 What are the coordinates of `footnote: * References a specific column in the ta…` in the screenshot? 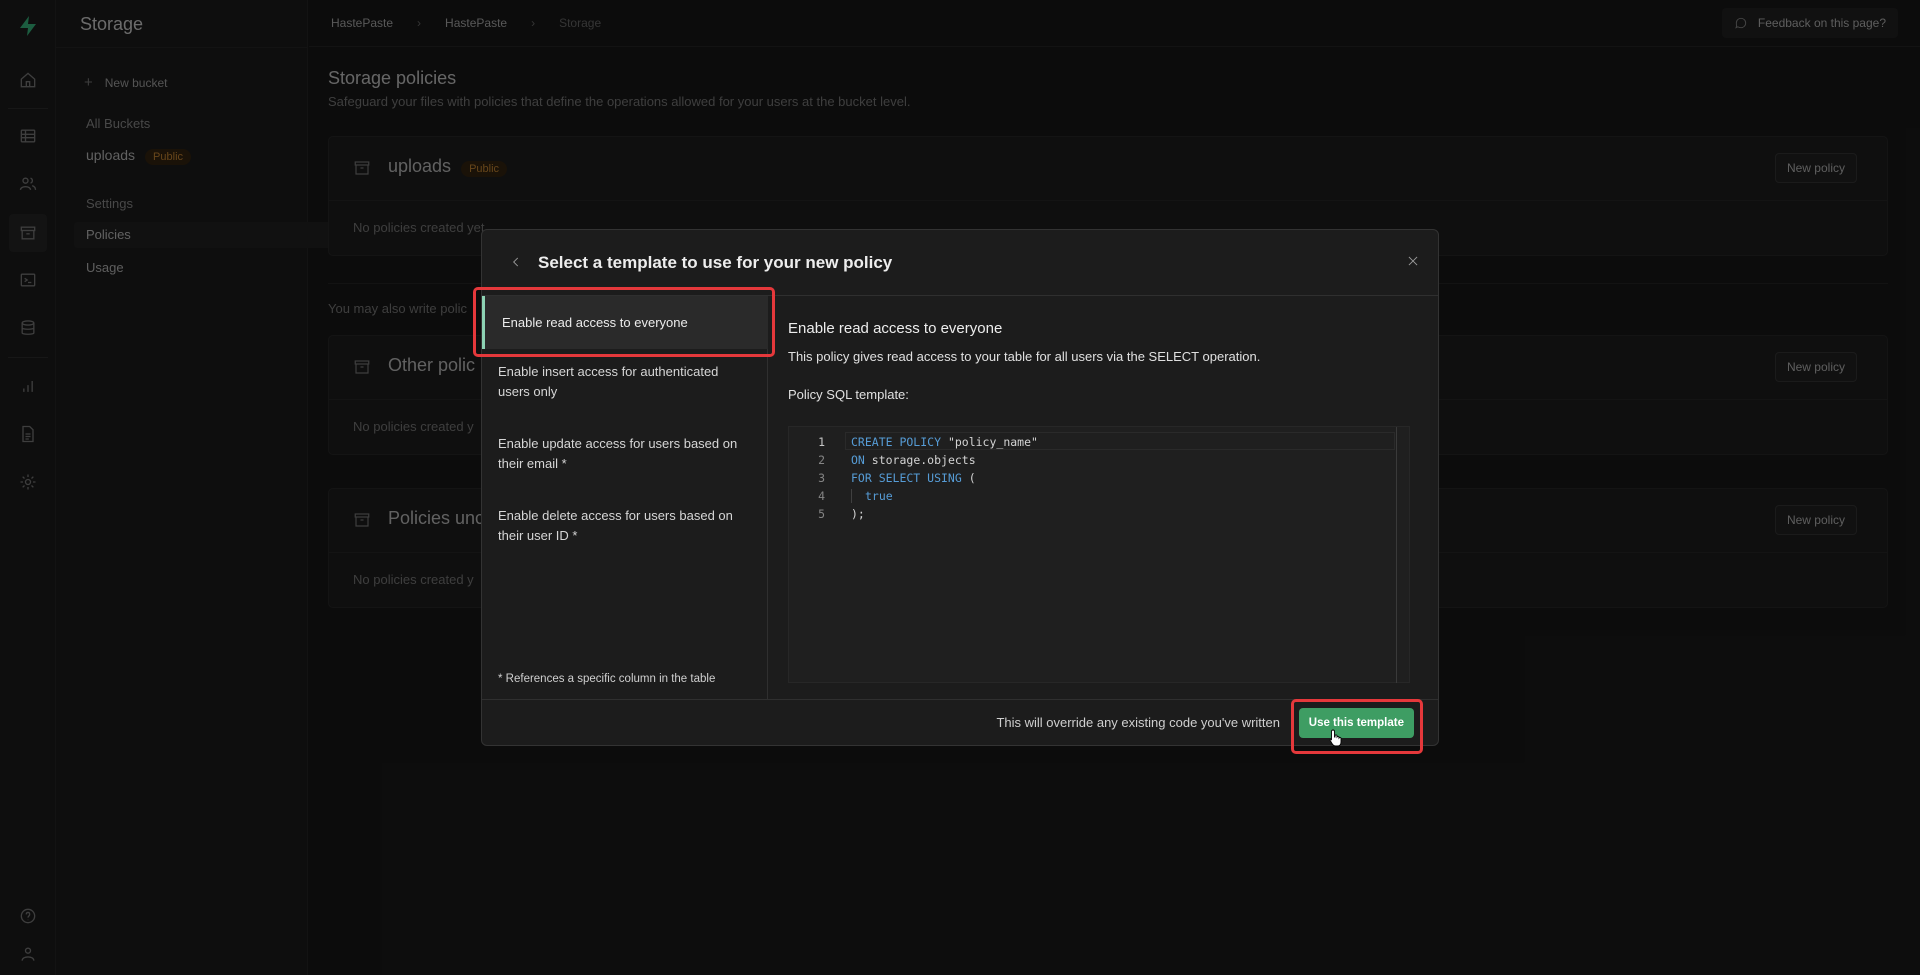 It's located at (607, 679).